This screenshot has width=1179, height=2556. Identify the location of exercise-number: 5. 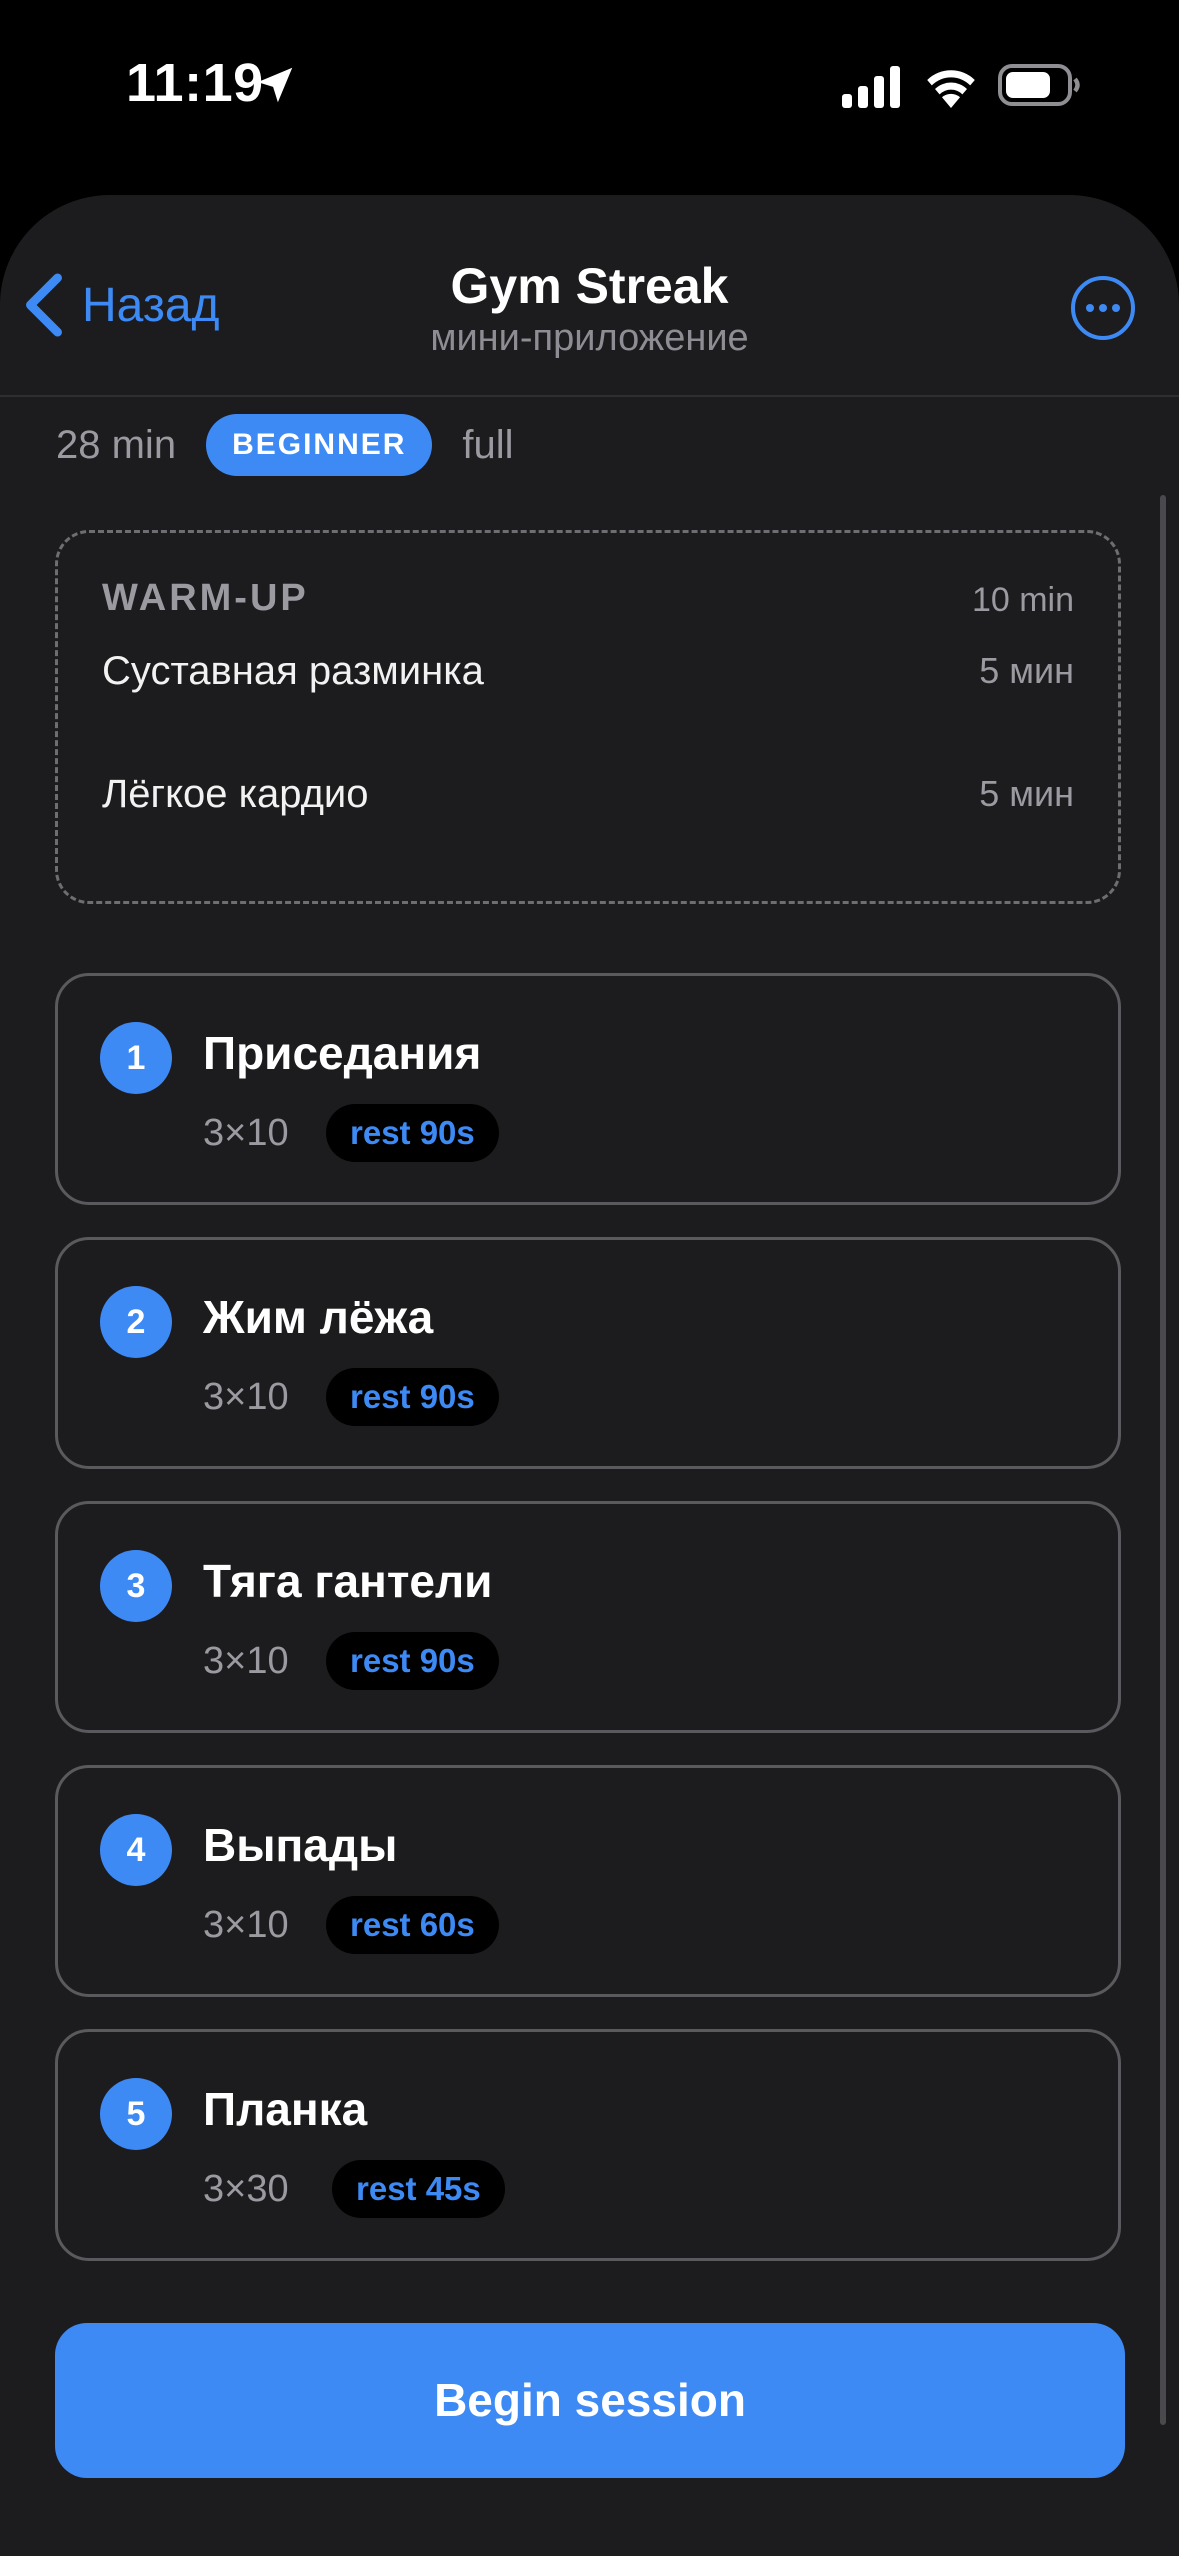
(136, 2114).